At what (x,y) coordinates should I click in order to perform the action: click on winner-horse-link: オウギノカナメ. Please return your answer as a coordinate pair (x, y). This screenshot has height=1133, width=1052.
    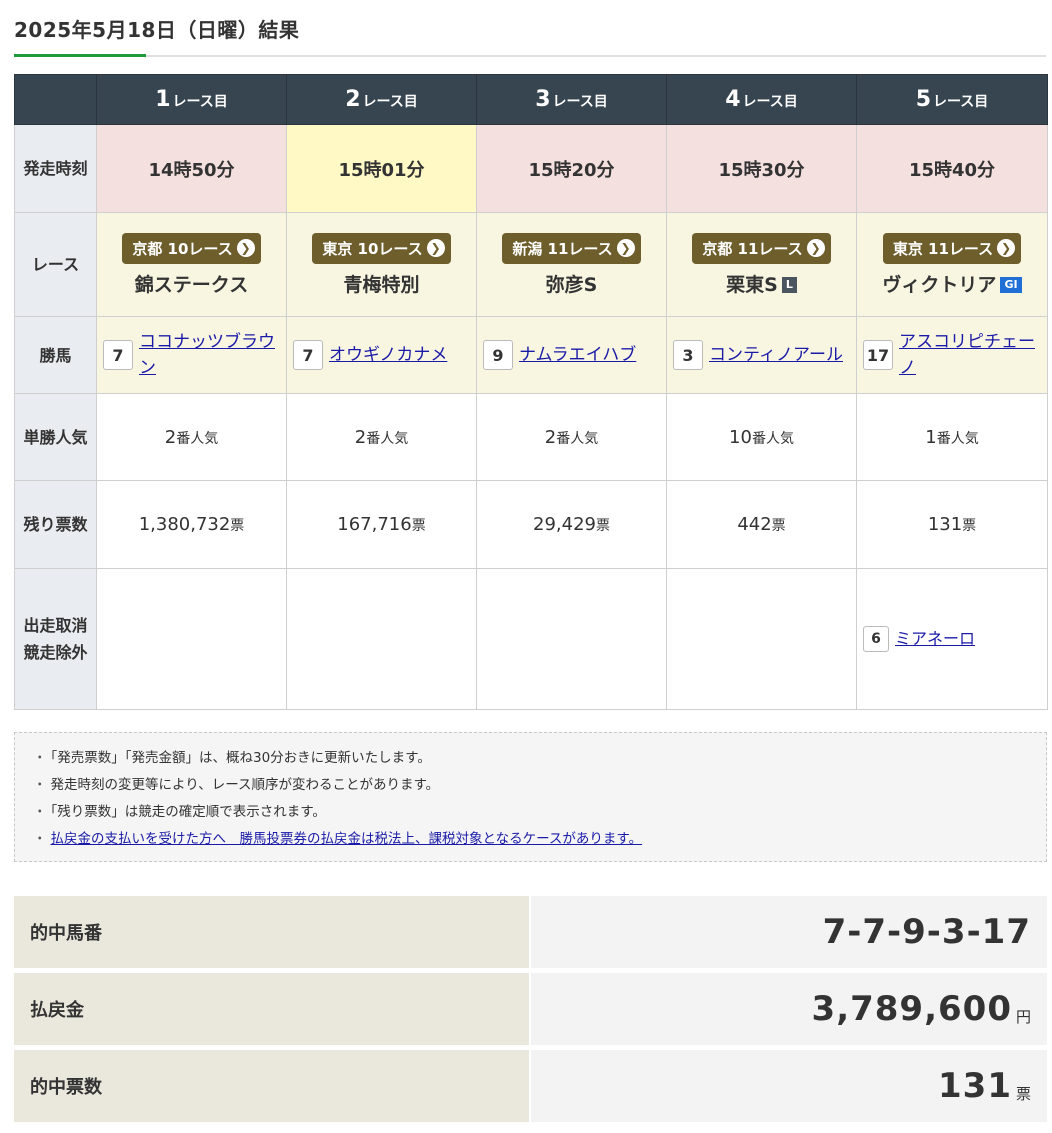
    Looking at the image, I should click on (388, 355).